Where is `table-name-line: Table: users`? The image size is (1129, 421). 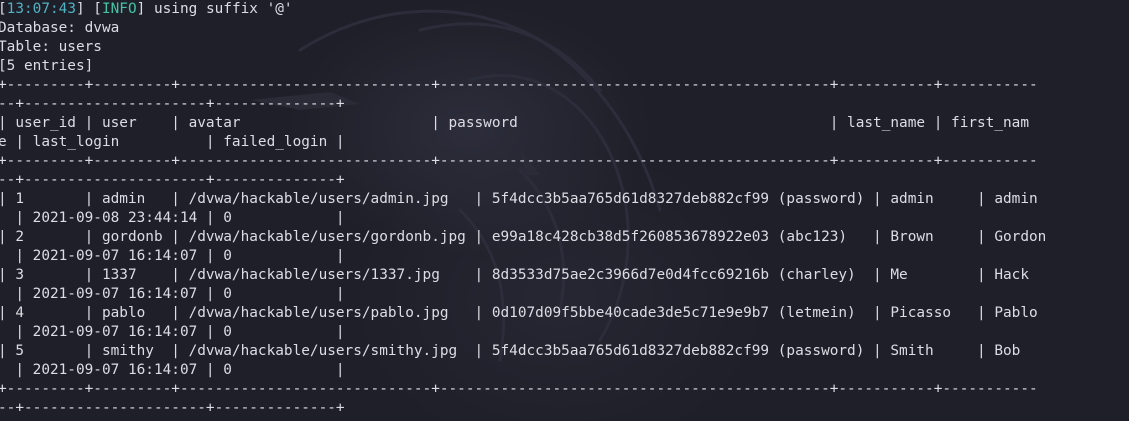
table-name-line: Table: users is located at coordinates (51, 47).